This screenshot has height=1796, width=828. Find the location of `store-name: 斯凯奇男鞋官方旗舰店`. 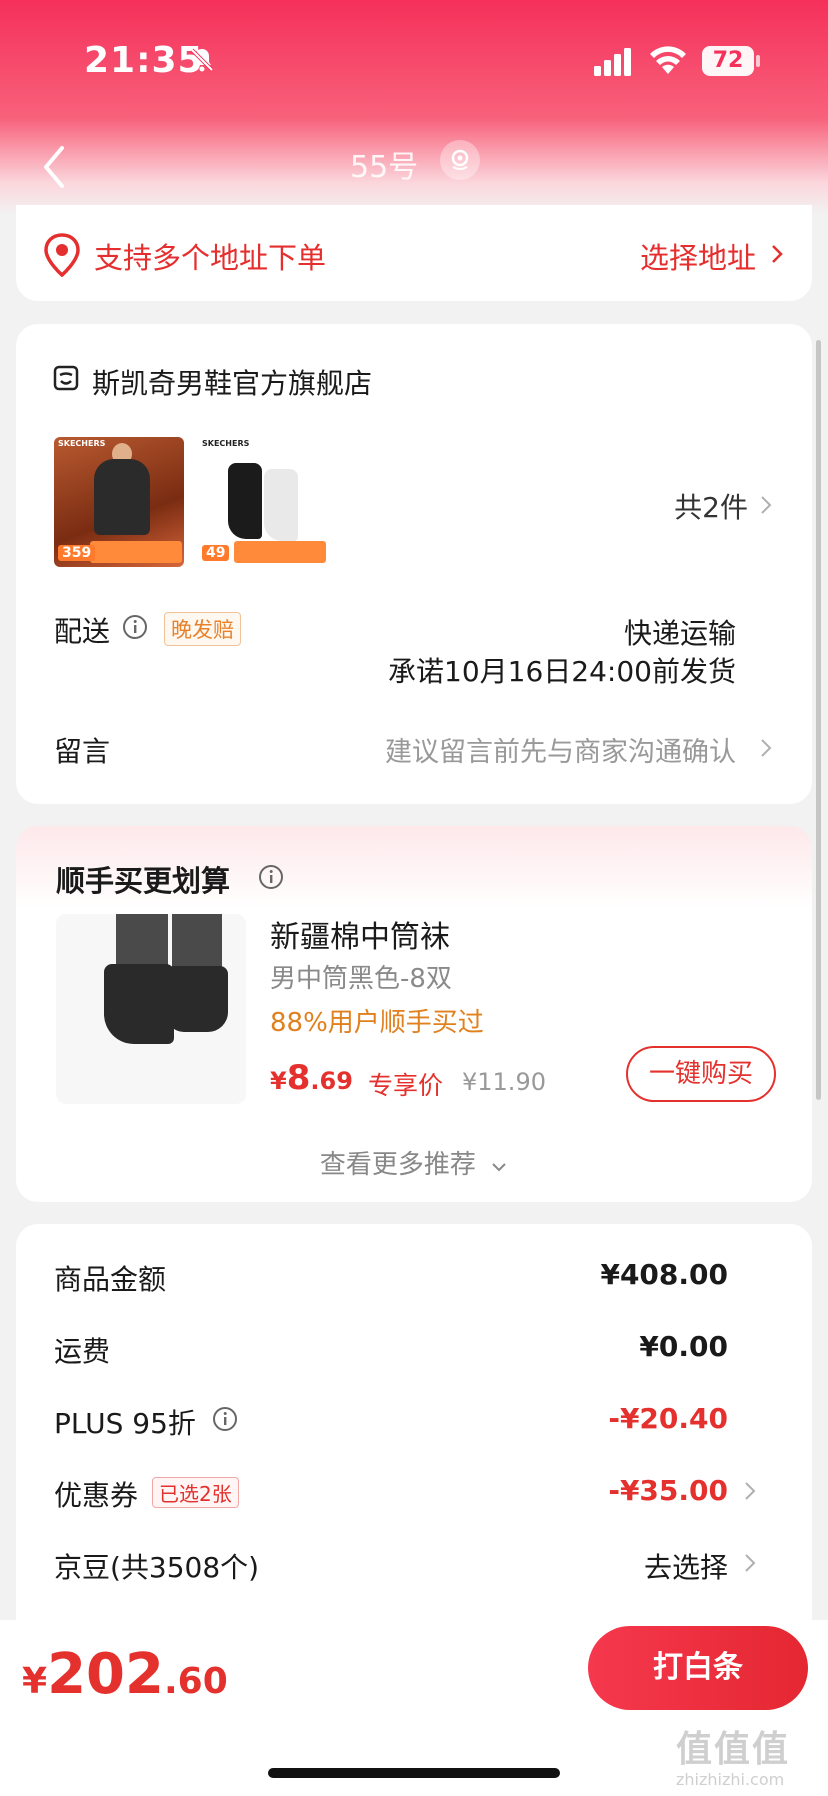

store-name: 斯凯奇男鞋官方旗舰店 is located at coordinates (232, 382).